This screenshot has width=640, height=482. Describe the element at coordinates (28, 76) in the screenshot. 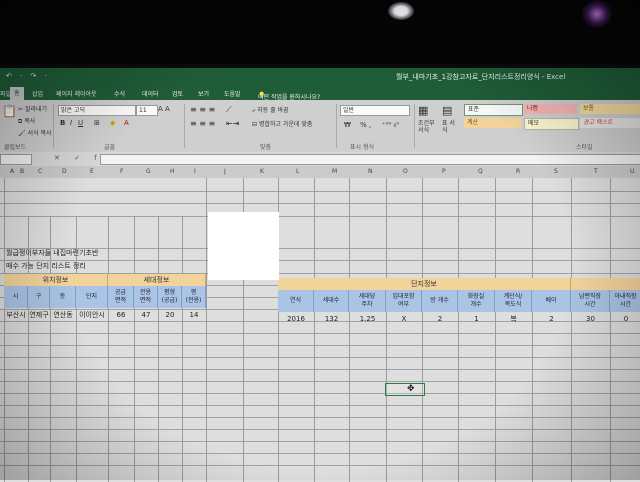

I see `quick-access-toolbar: ↶ · ↷ ·` at that location.